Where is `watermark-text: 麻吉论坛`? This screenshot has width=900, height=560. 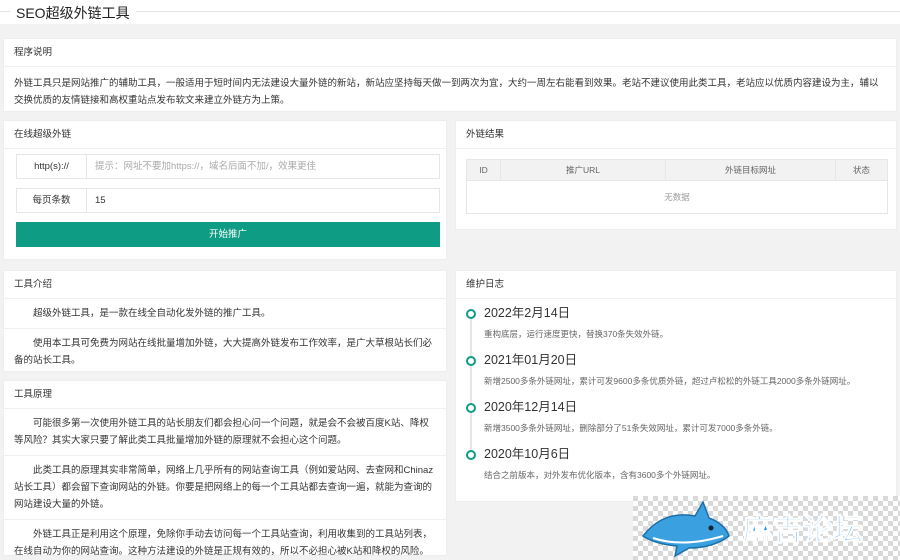 watermark-text: 麻吉论坛 is located at coordinates (803, 530).